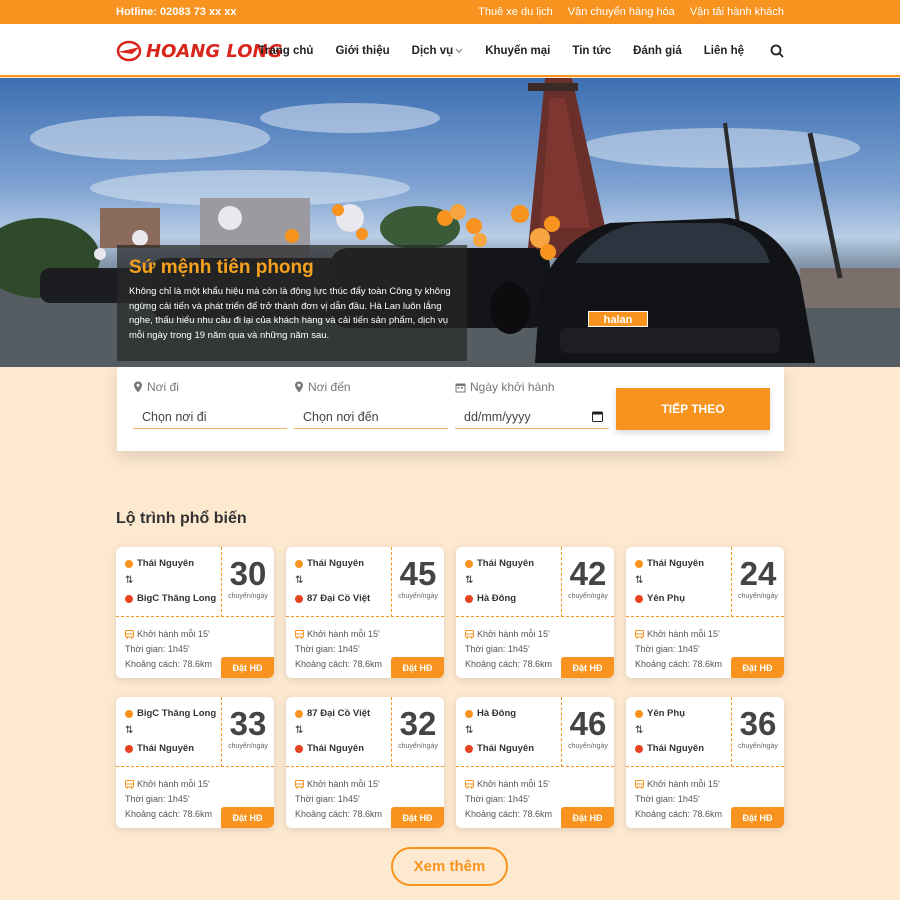 This screenshot has height=900, width=900. Describe the element at coordinates (621, 12) in the screenshot. I see `top-link-cargo: Vận chuyển hàng hóa` at that location.